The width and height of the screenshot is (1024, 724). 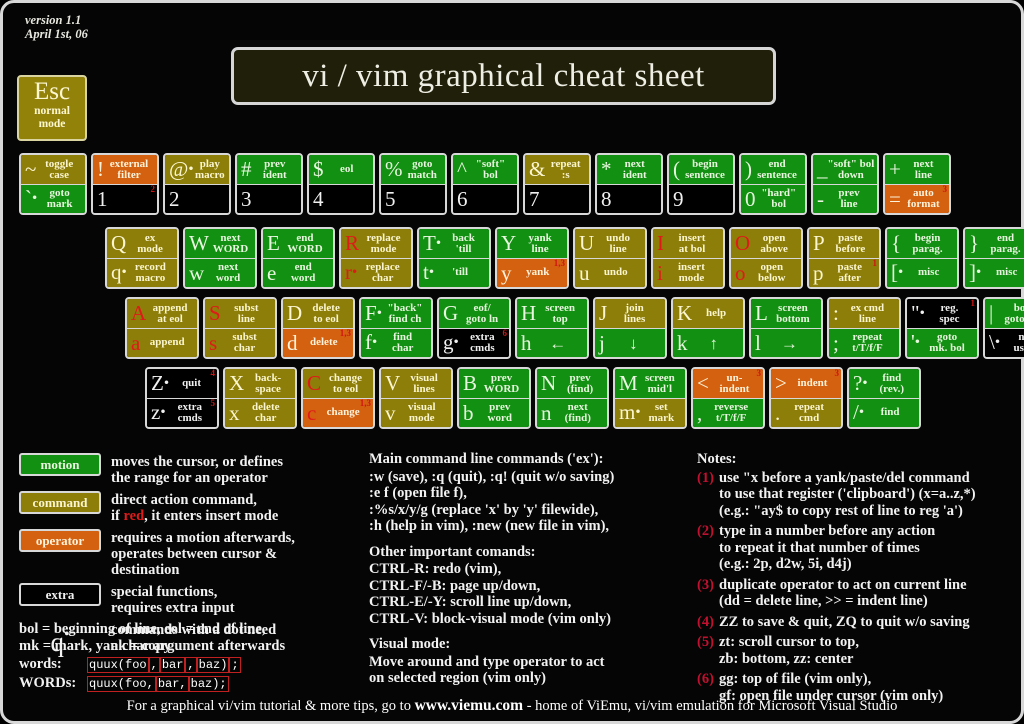 What do you see at coordinates (416, 383) in the screenshot?
I see `key-v-upper: Vvisual lines` at bounding box center [416, 383].